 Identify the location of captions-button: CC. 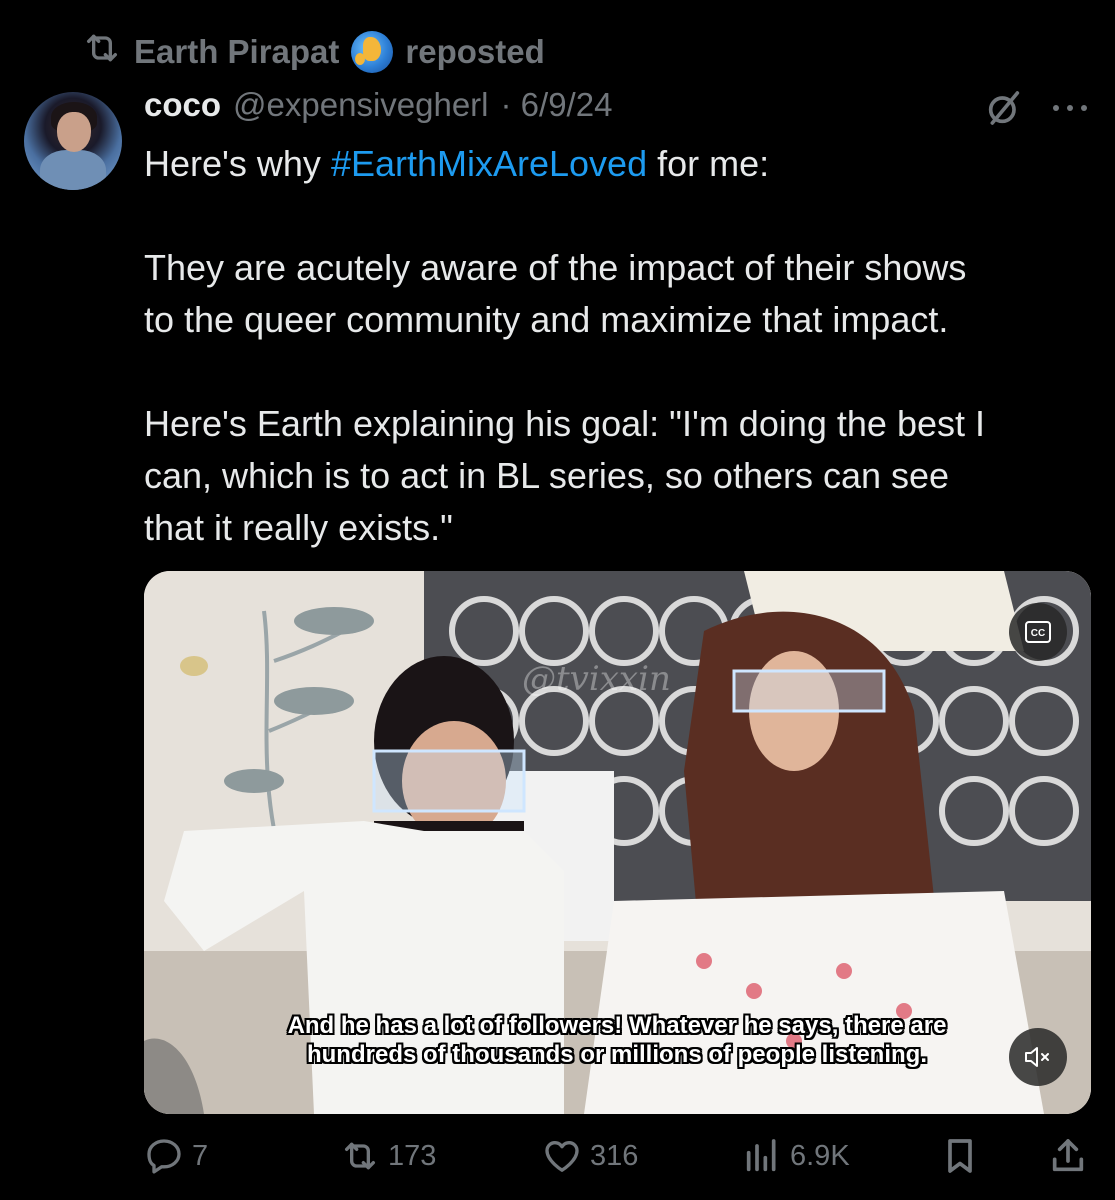
(1038, 632).